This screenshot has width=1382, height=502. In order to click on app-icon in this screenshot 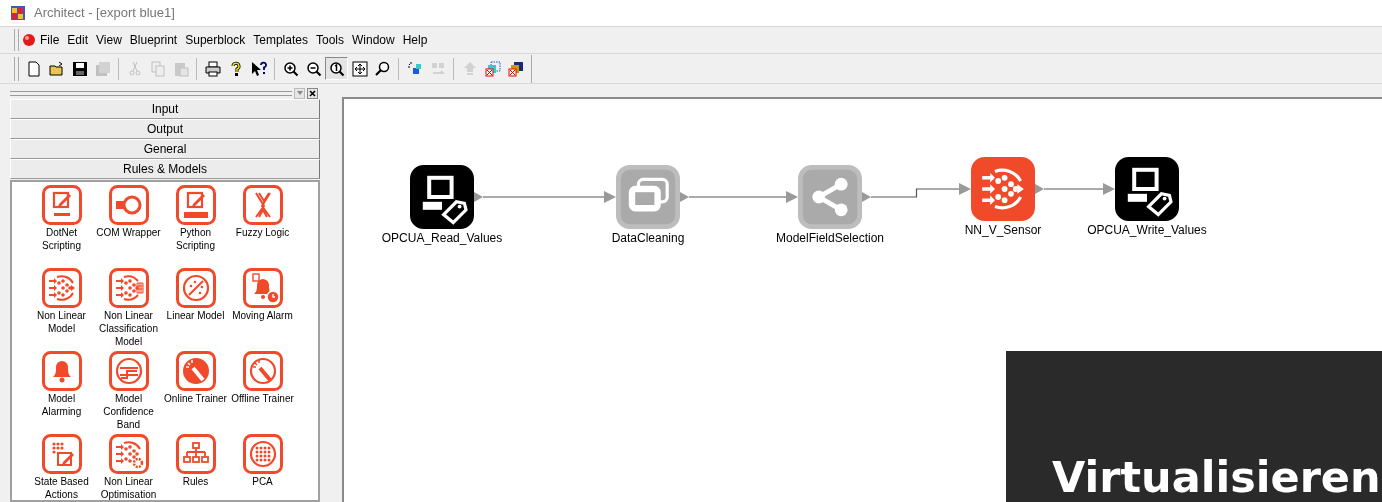, I will do `click(18, 13)`.